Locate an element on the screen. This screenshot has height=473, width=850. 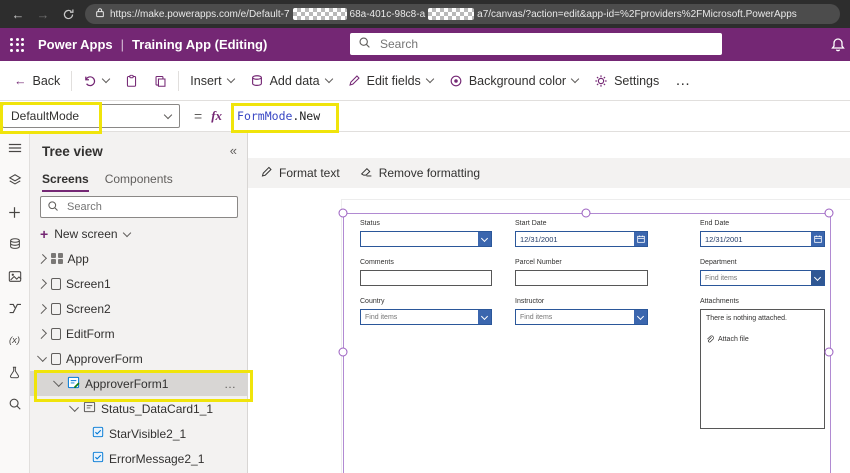
new-screen-button: + New screen is located at coordinates (85, 234).